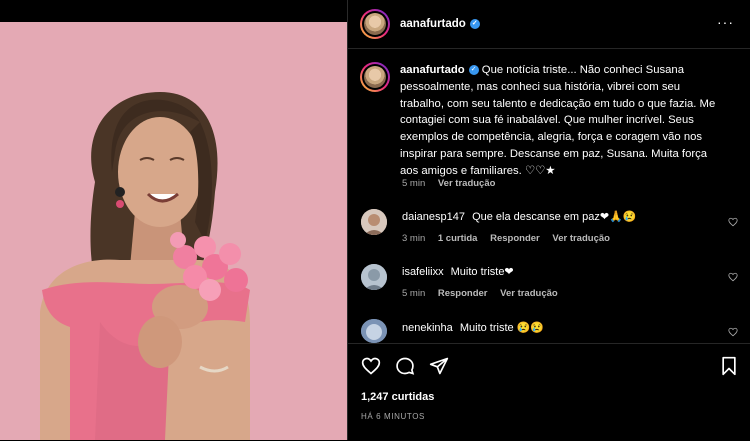  What do you see at coordinates (467, 183) in the screenshot?
I see `caption-translate-link: Ver tradução` at bounding box center [467, 183].